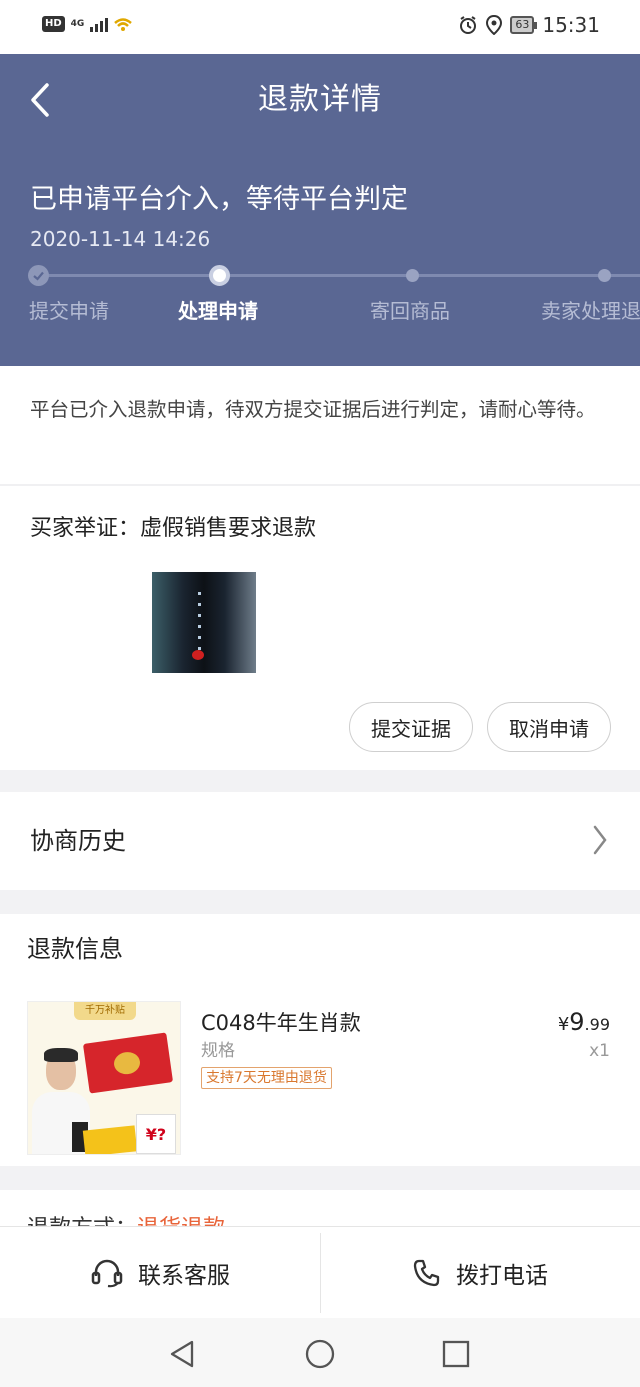 Image resolution: width=640 pixels, height=1387 pixels. I want to click on check-icon, so click(38, 276).